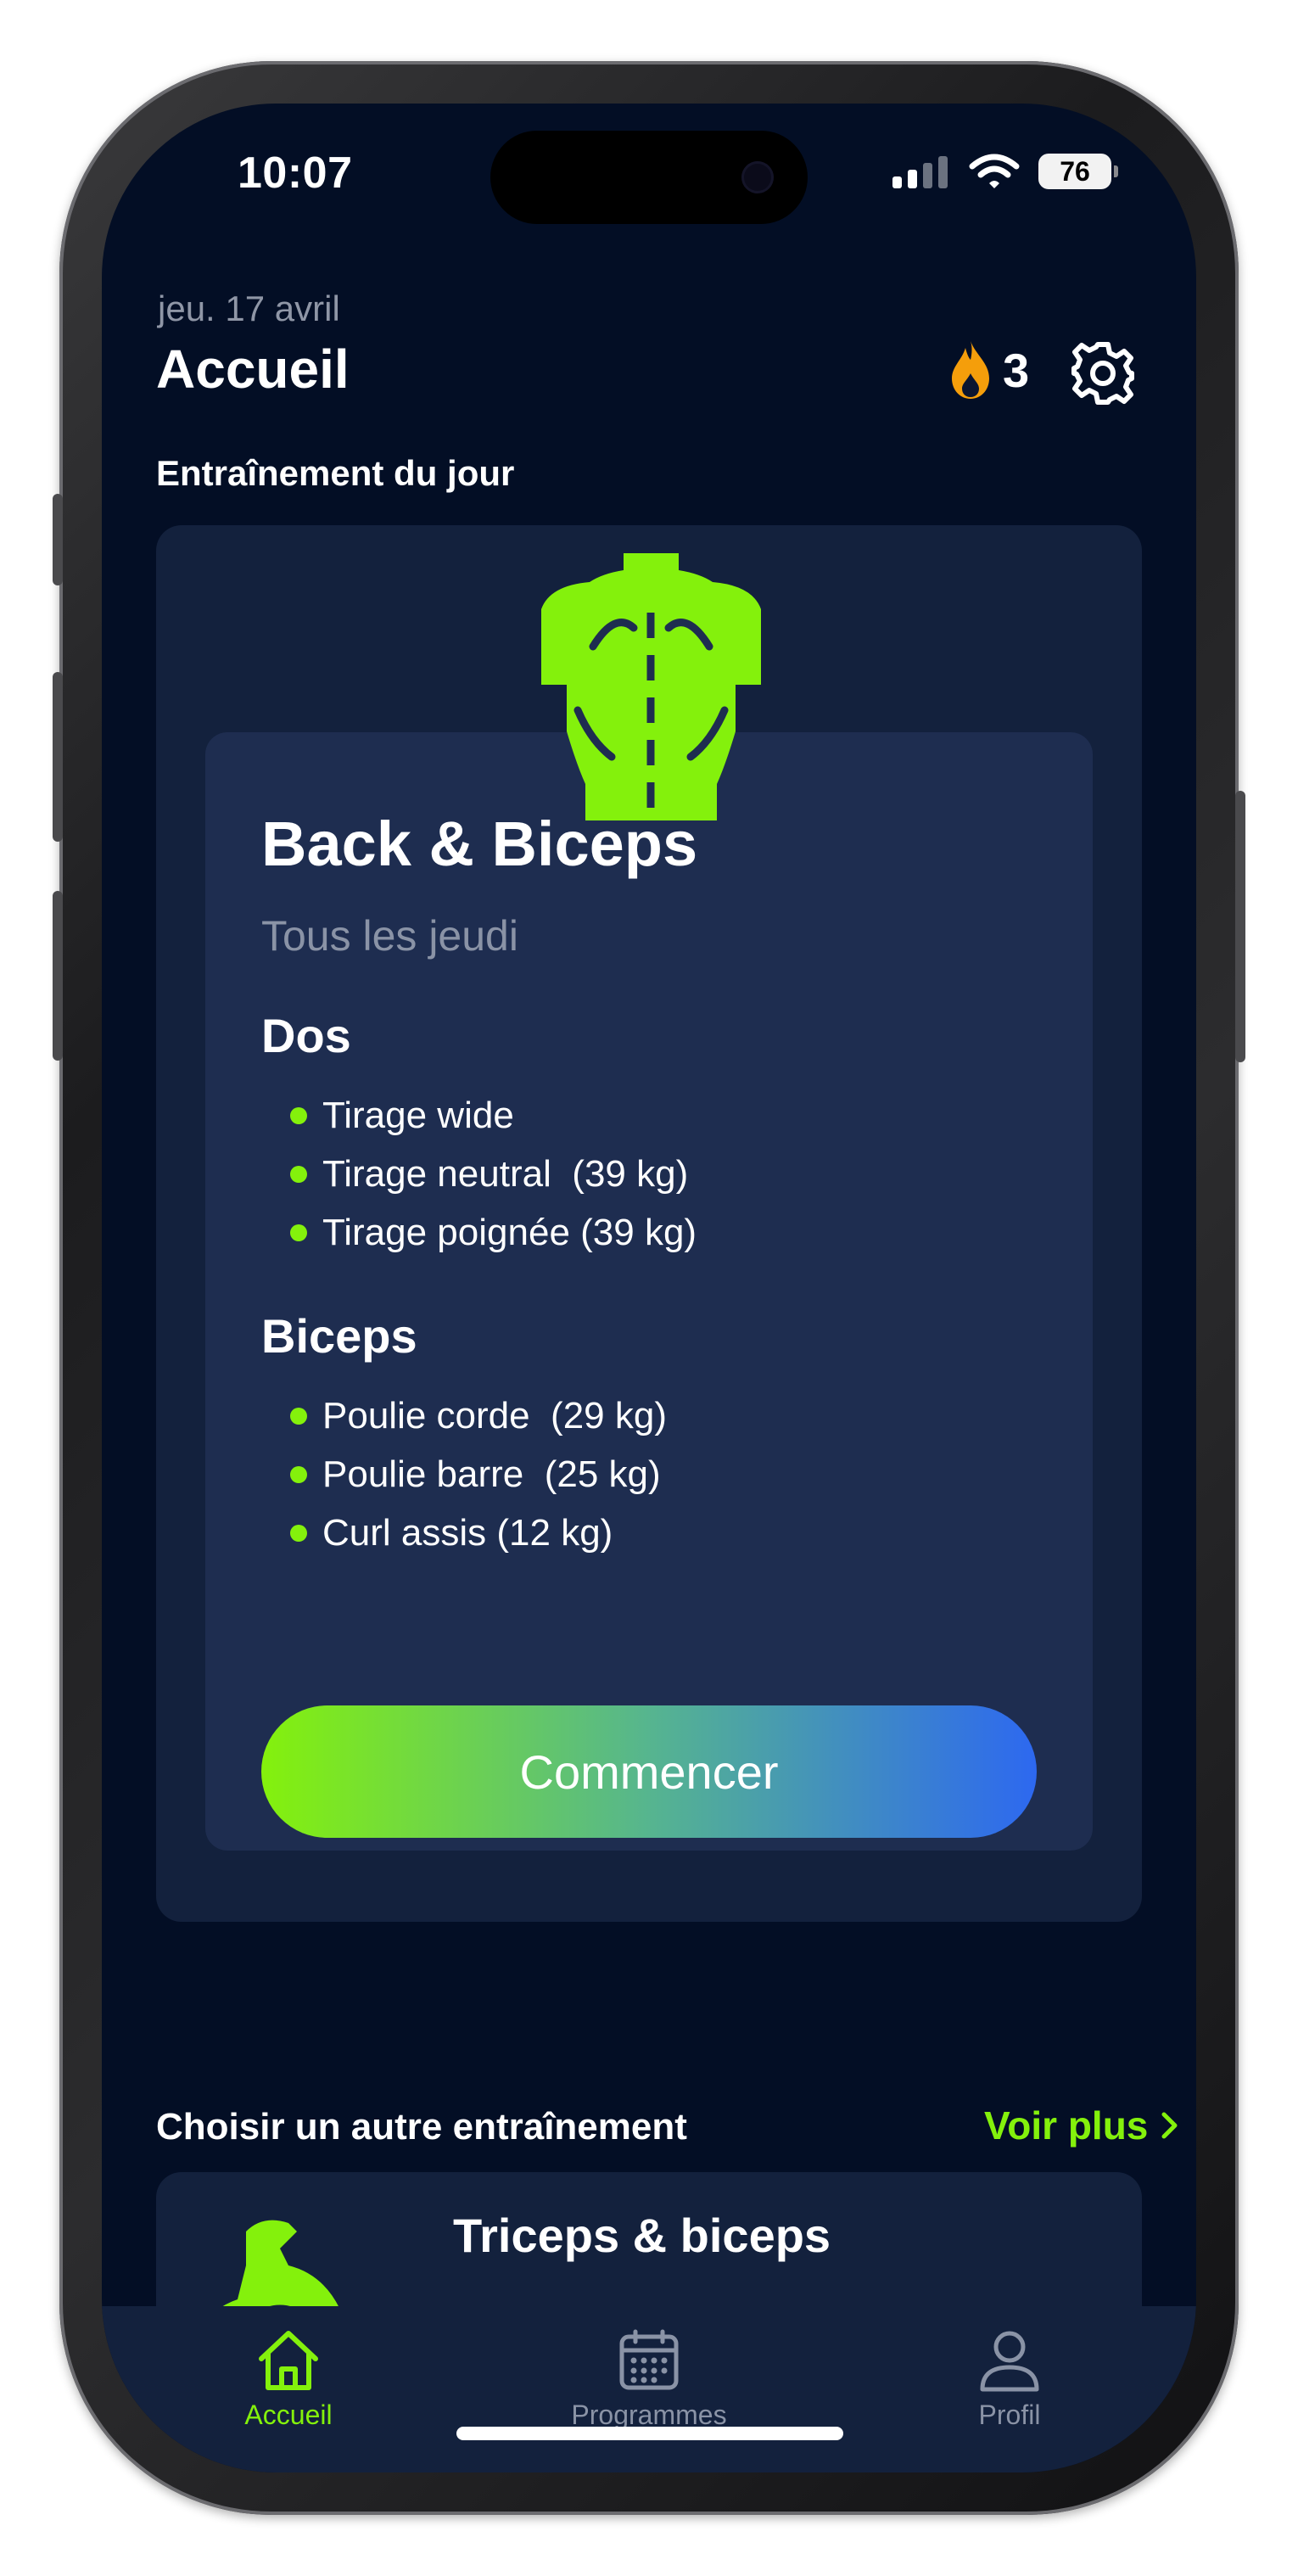 This screenshot has width=1298, height=2576. I want to click on exercise-item: Tirage neutral (39 kg), so click(493, 1174).